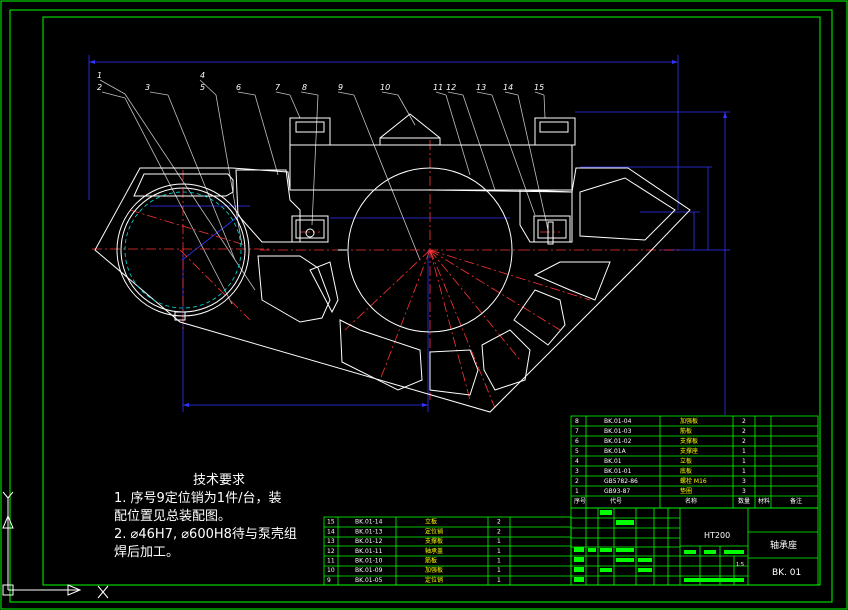 This screenshot has height=610, width=848. What do you see at coordinates (55, 545) in the screenshot?
I see `ucs-axis-icon` at bounding box center [55, 545].